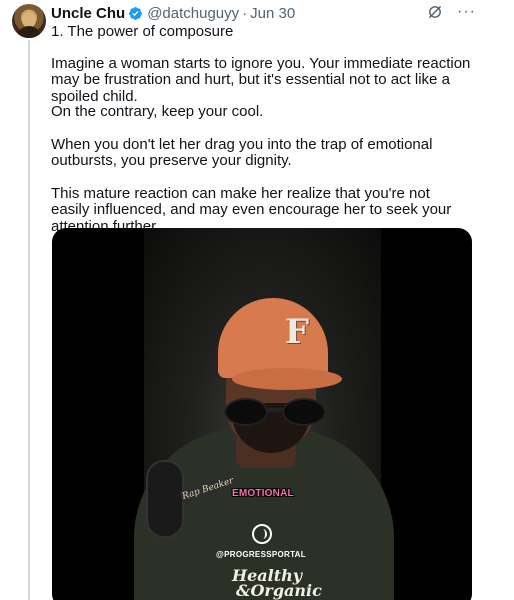 Image resolution: width=514 pixels, height=600 pixels. Describe the element at coordinates (88, 13) in the screenshot. I see `author-name: Uncle Chu` at that location.